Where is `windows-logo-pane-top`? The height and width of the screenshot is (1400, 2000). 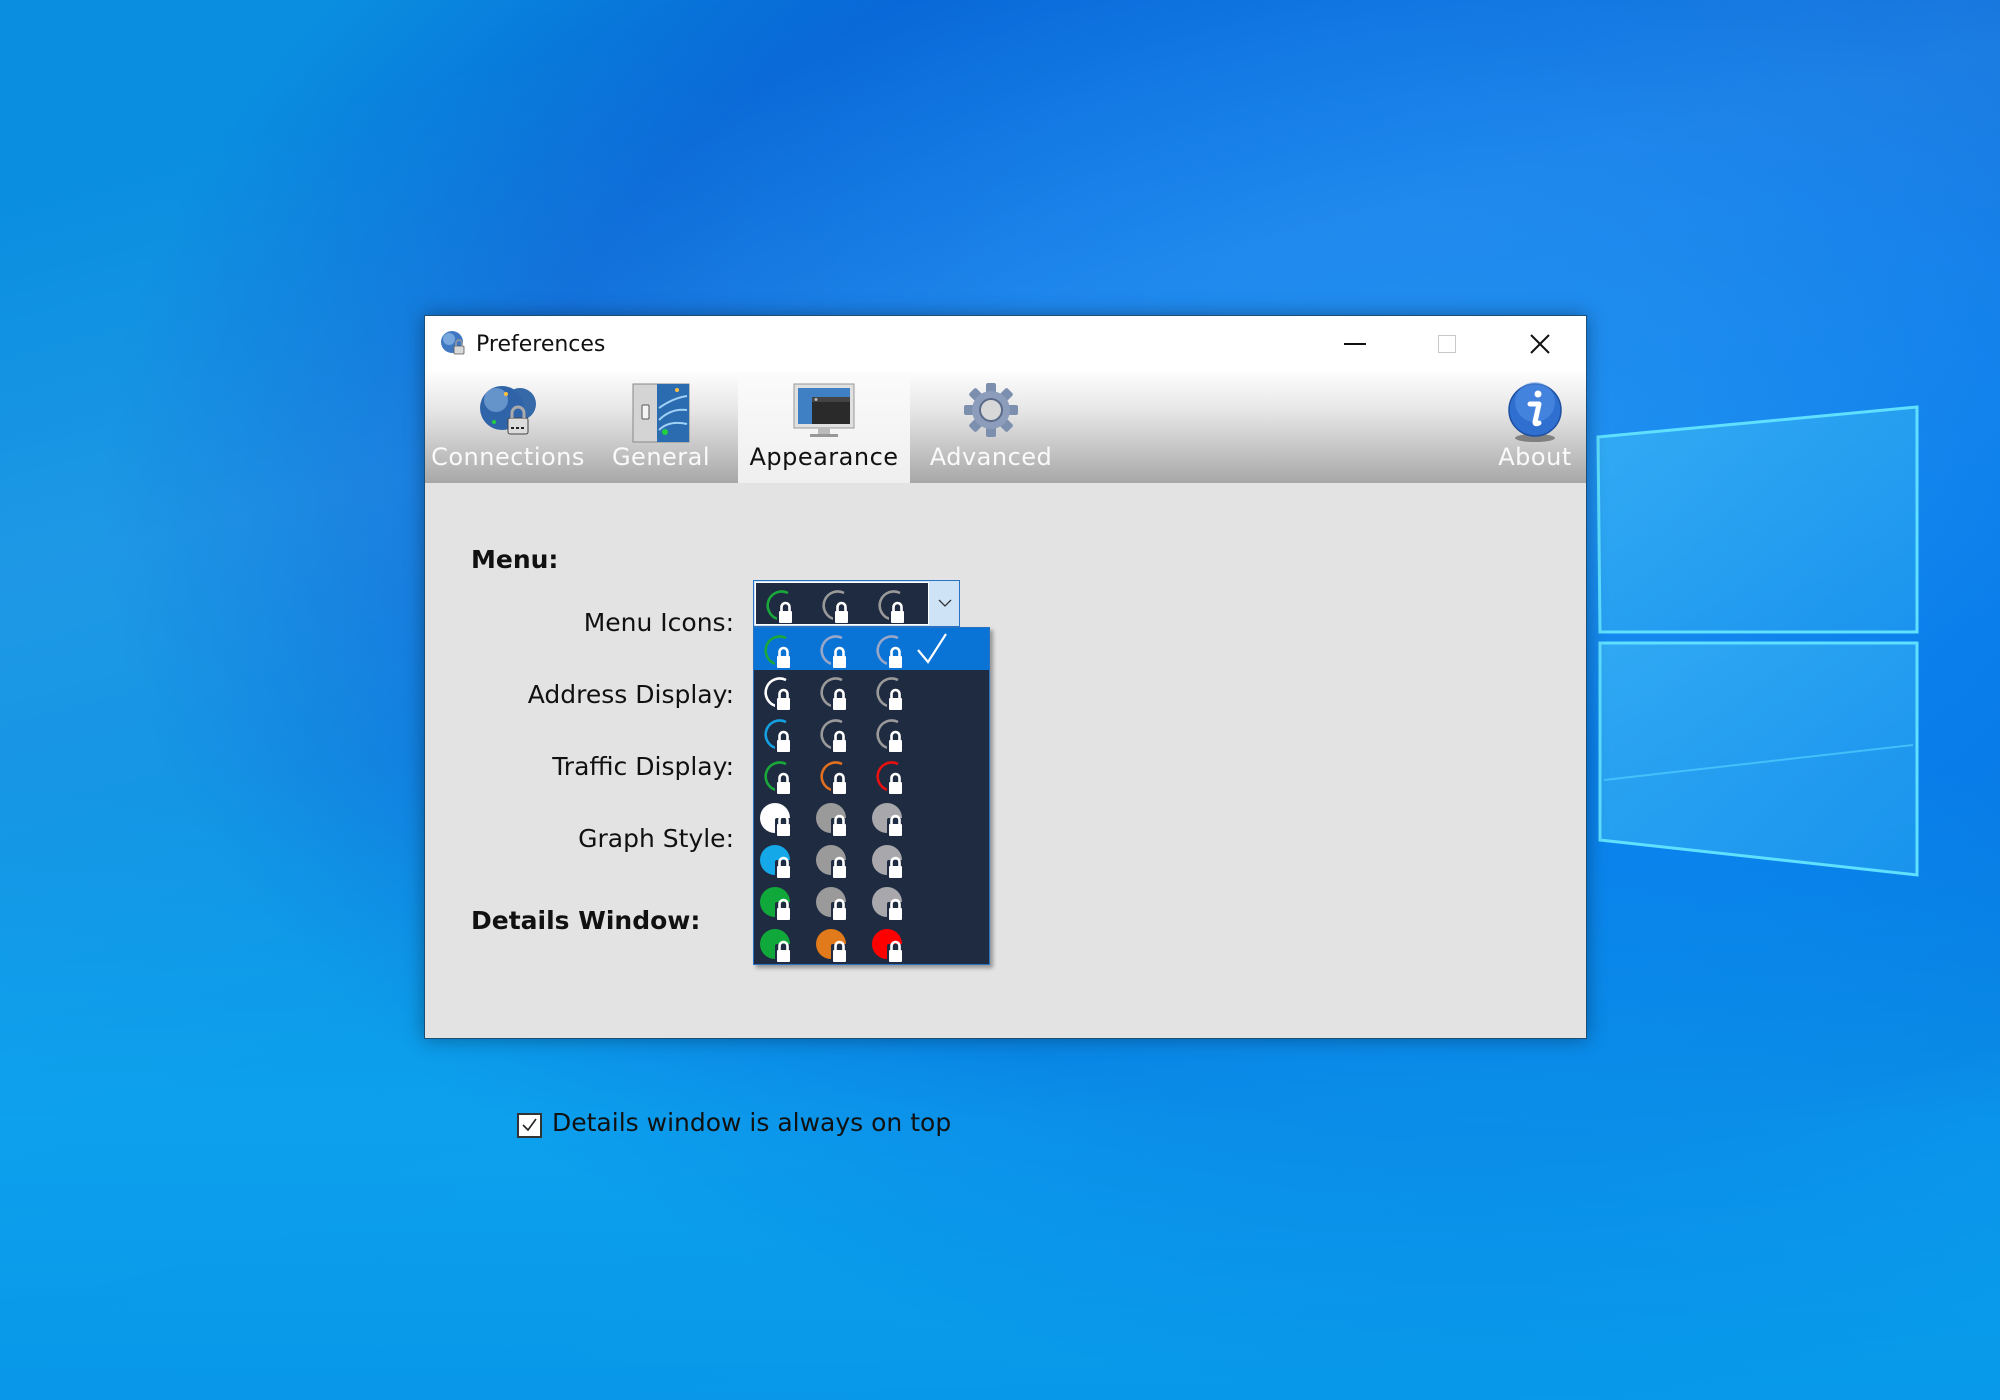
windows-logo-pane-top is located at coordinates (1757, 519).